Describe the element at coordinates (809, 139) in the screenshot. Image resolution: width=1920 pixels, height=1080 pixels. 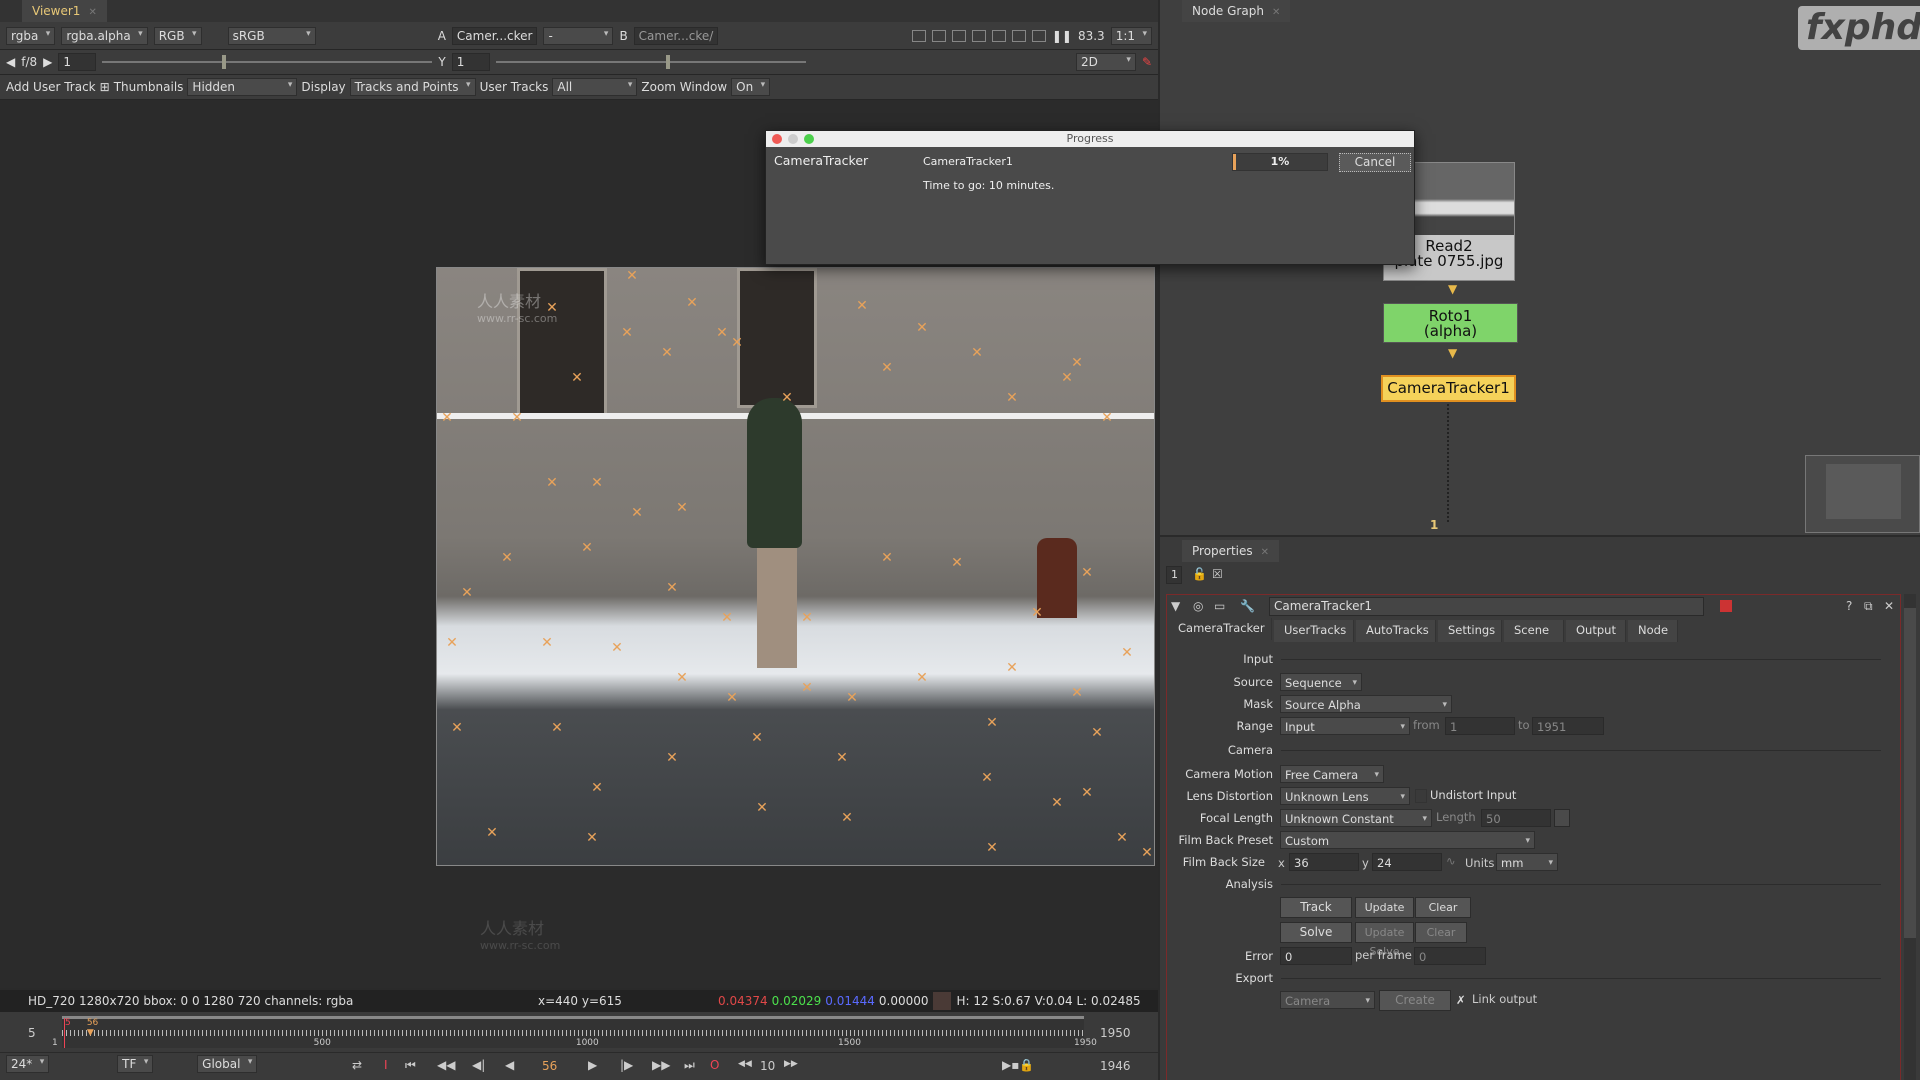
I see `maximize-window-button` at that location.